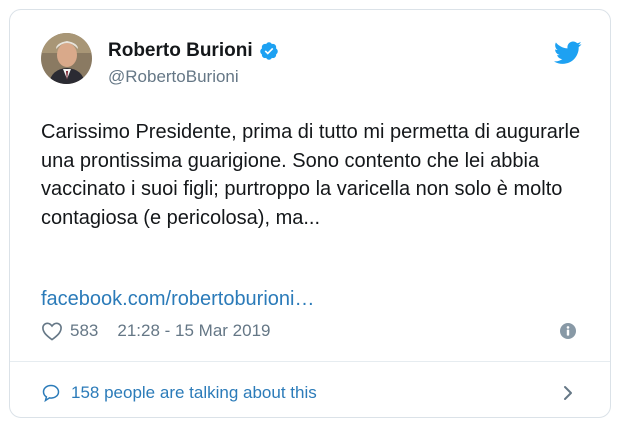  Describe the element at coordinates (180, 51) in the screenshot. I see `author-name: Roberto Burioni` at that location.